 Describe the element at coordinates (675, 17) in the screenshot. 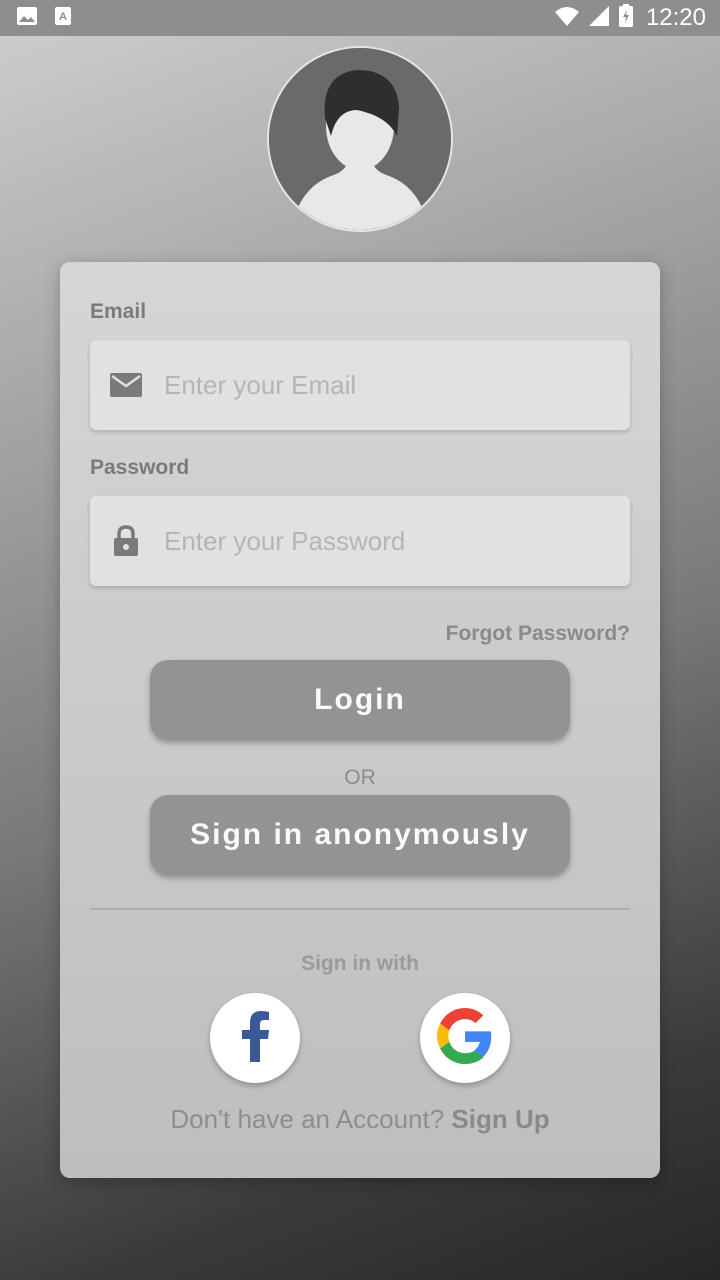

I see `status-time: 12:20` at that location.